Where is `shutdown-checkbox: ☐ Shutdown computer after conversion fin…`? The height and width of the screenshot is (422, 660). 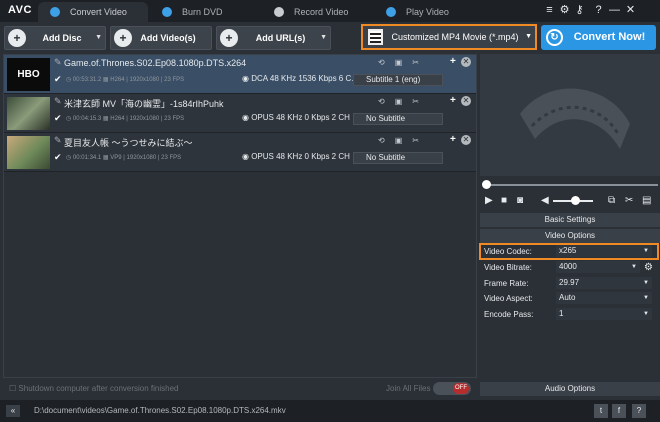 shutdown-checkbox: ☐ Shutdown computer after conversion fin… is located at coordinates (94, 388).